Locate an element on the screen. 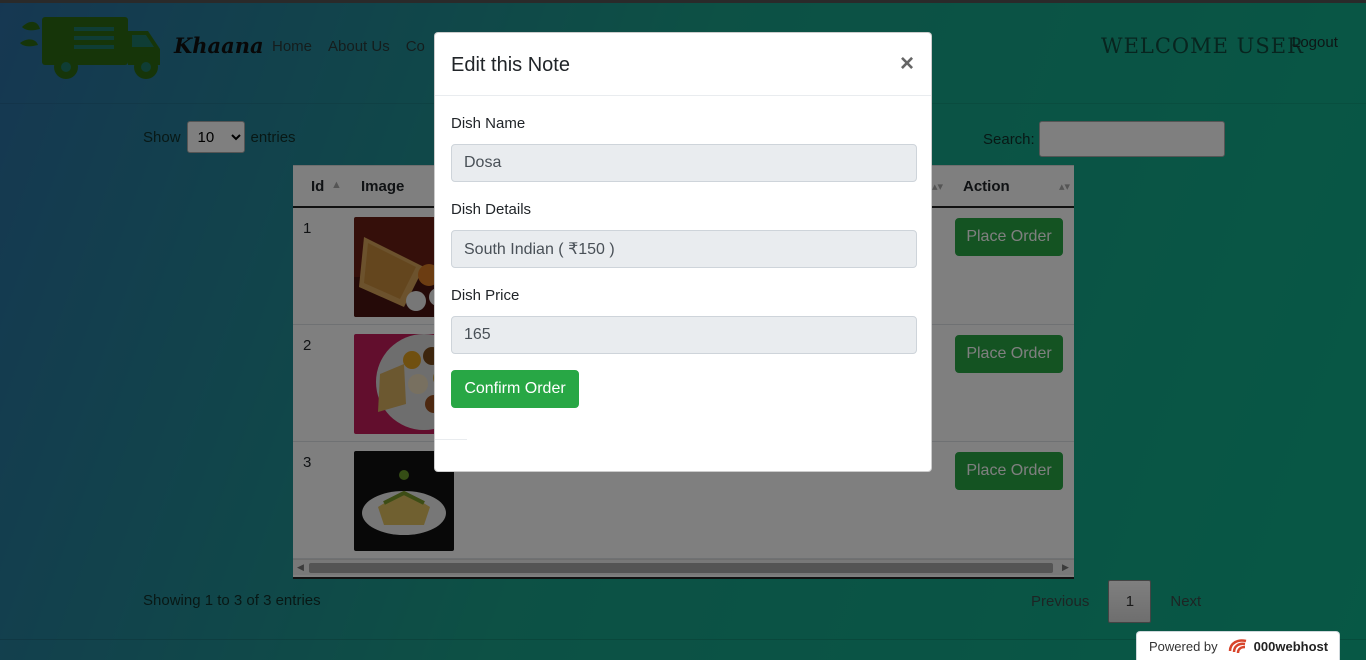 The image size is (1366, 660). close-icon: × is located at coordinates (907, 64).